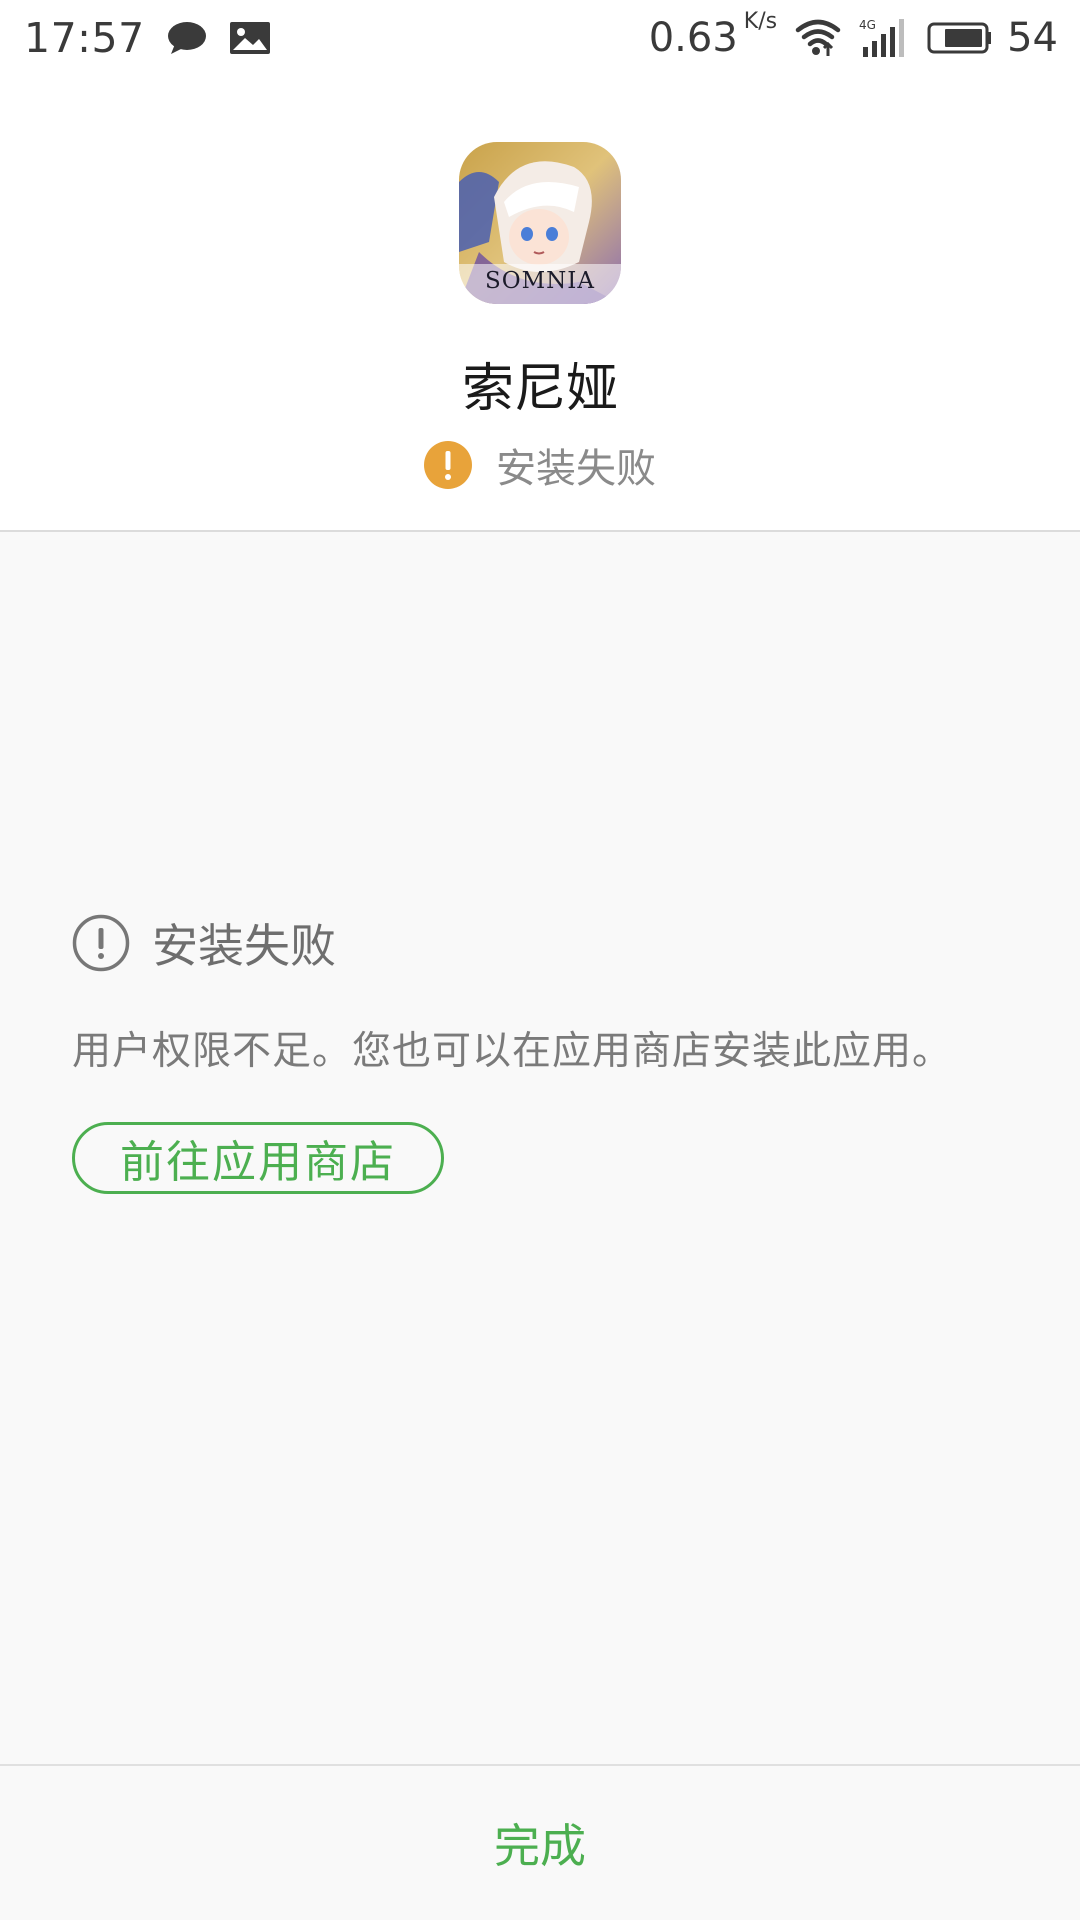  I want to click on chat-bubble-icon, so click(187, 38).